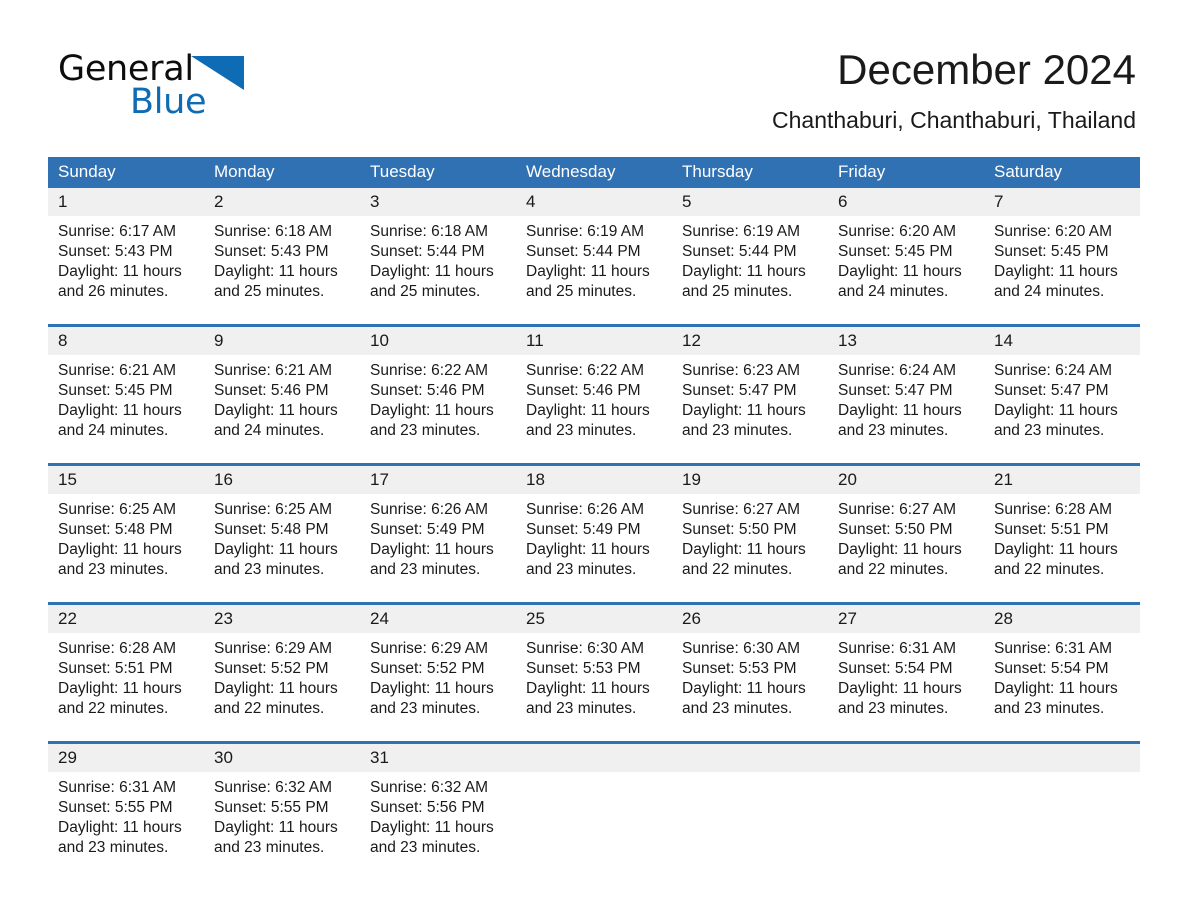 This screenshot has width=1188, height=918. What do you see at coordinates (126, 617) in the screenshot?
I see `day-number: 22` at bounding box center [126, 617].